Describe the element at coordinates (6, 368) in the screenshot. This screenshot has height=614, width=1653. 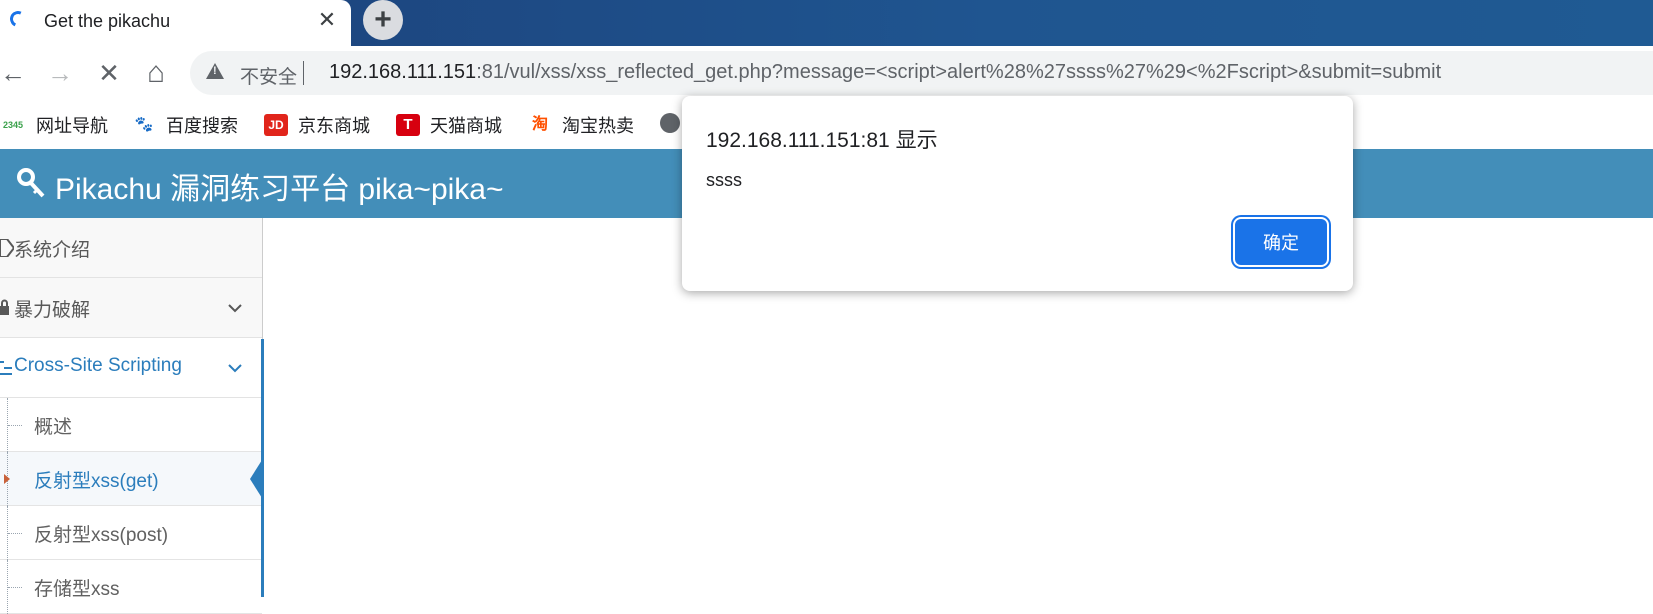
I see `list-icon` at that location.